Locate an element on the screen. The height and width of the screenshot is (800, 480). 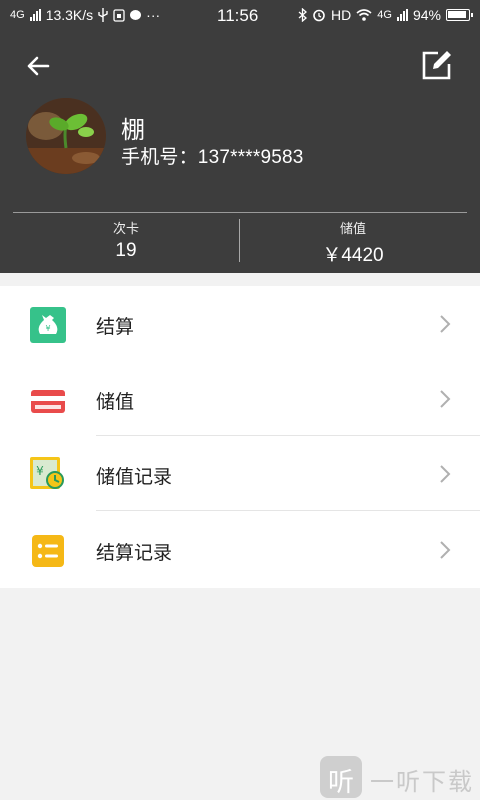
edit-icon is located at coordinates (437, 65).